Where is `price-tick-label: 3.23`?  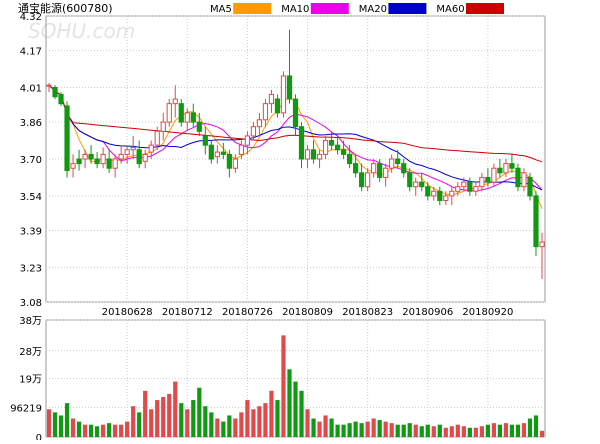
price-tick-label: 3.23 is located at coordinates (31, 268).